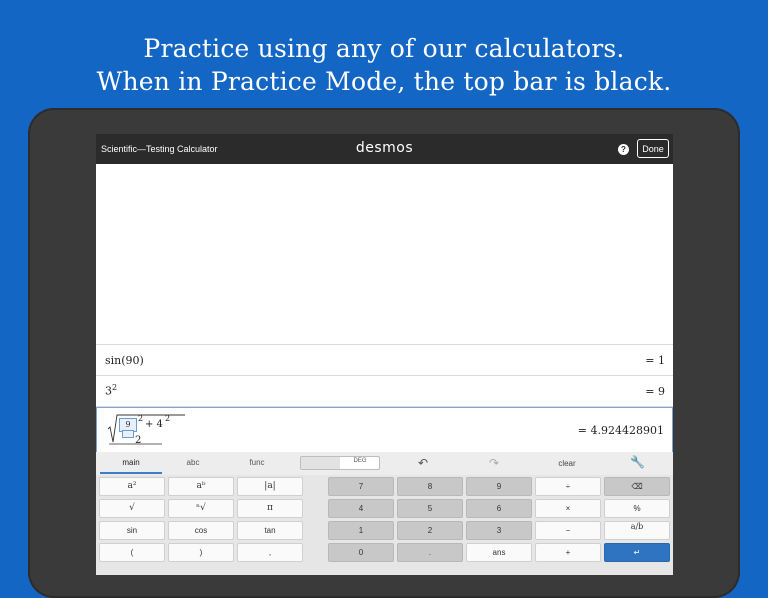 The image size is (768, 598). What do you see at coordinates (384, 48) in the screenshot?
I see `headline-line-1: Practice using any of our calculators.` at bounding box center [384, 48].